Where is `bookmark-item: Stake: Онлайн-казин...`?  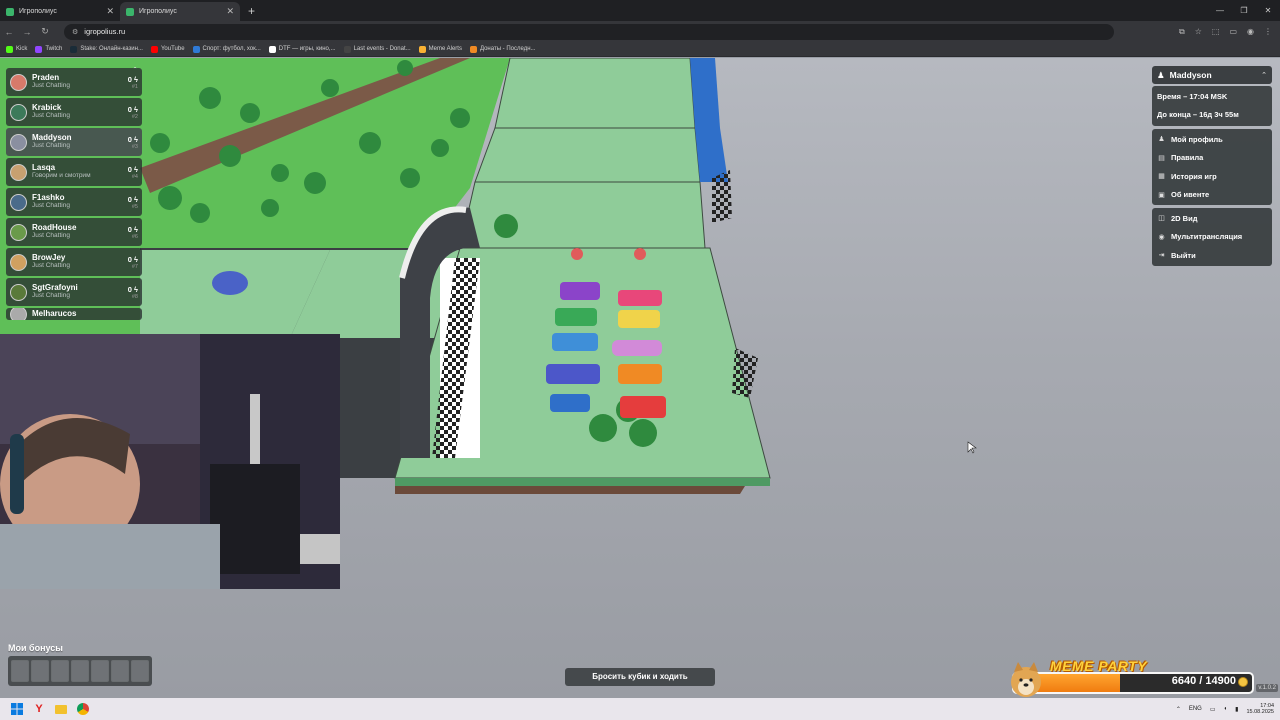 bookmark-item: Stake: Онлайн-казин... is located at coordinates (106, 49).